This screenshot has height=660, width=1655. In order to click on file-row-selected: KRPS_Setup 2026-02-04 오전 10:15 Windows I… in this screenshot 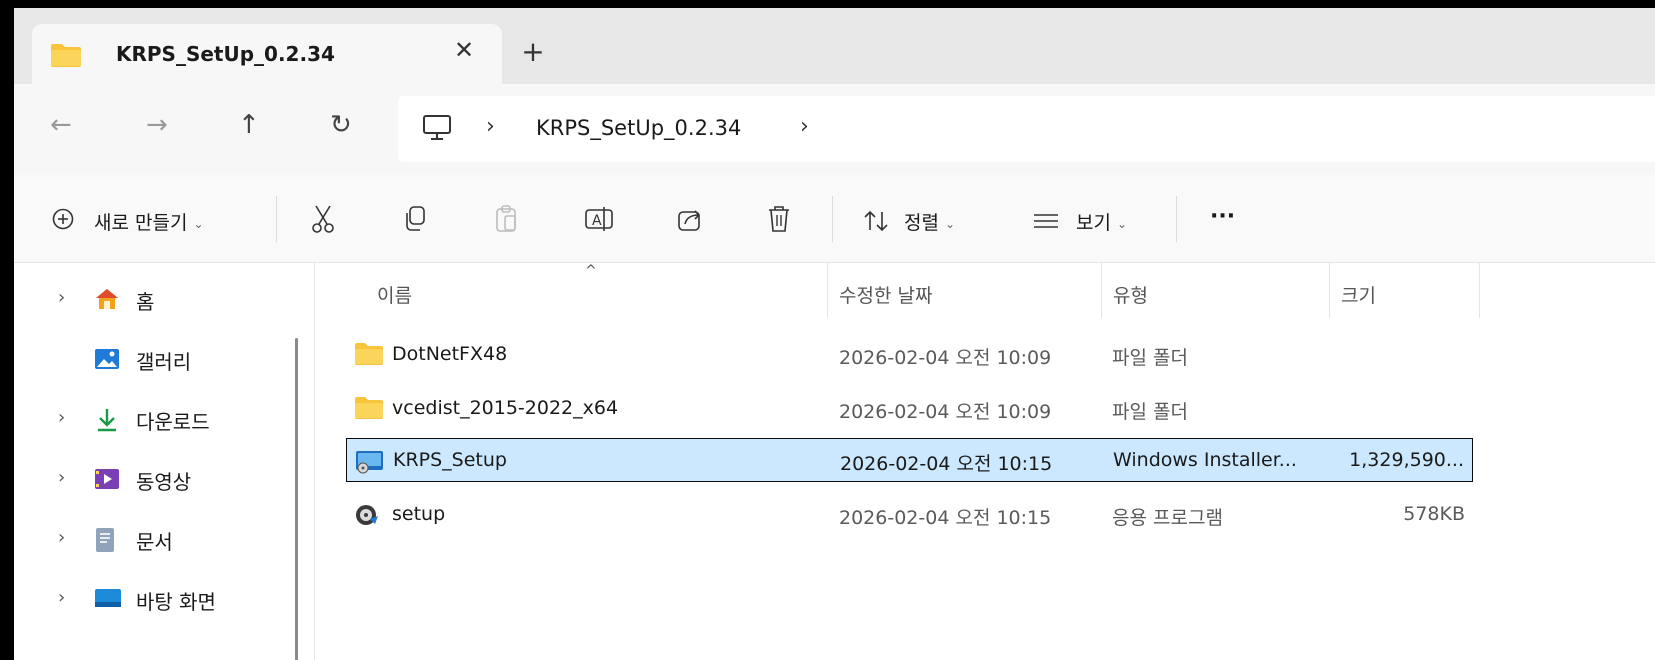, I will do `click(909, 460)`.